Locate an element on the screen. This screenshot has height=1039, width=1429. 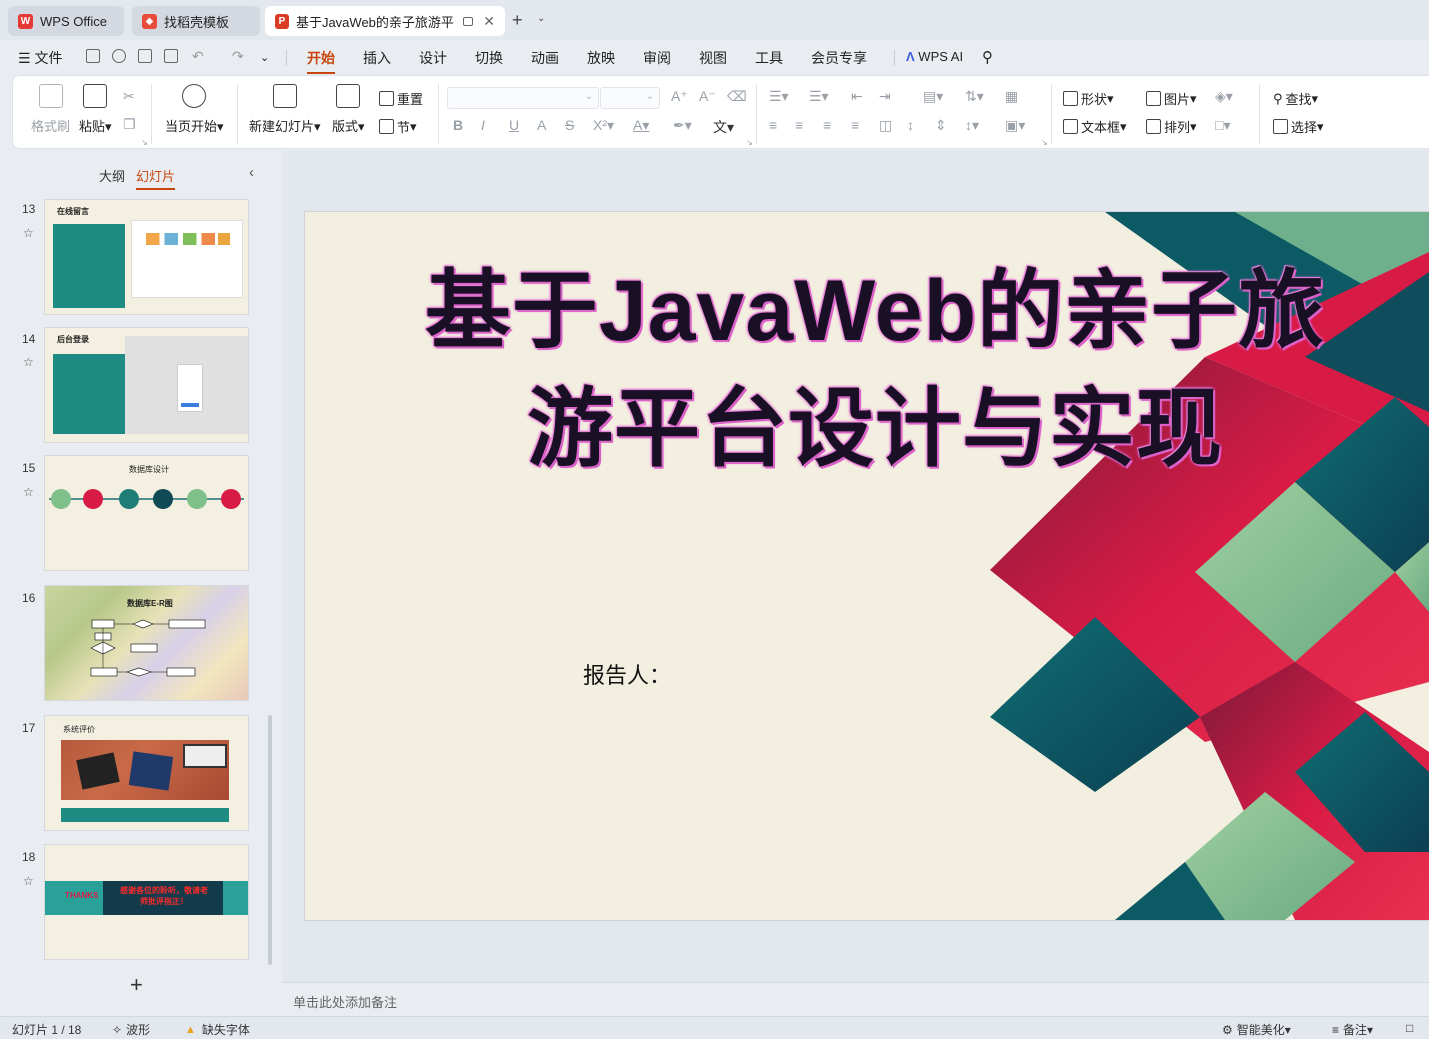
slide-thumbnail-16: 数据库E-R图 is located at coordinates (146, 643).